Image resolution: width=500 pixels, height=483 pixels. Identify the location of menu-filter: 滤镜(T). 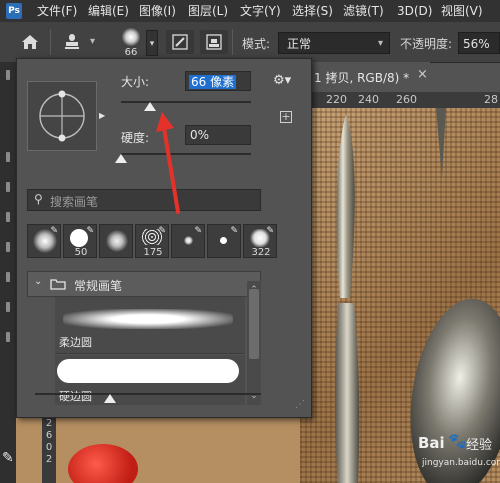
(363, 11).